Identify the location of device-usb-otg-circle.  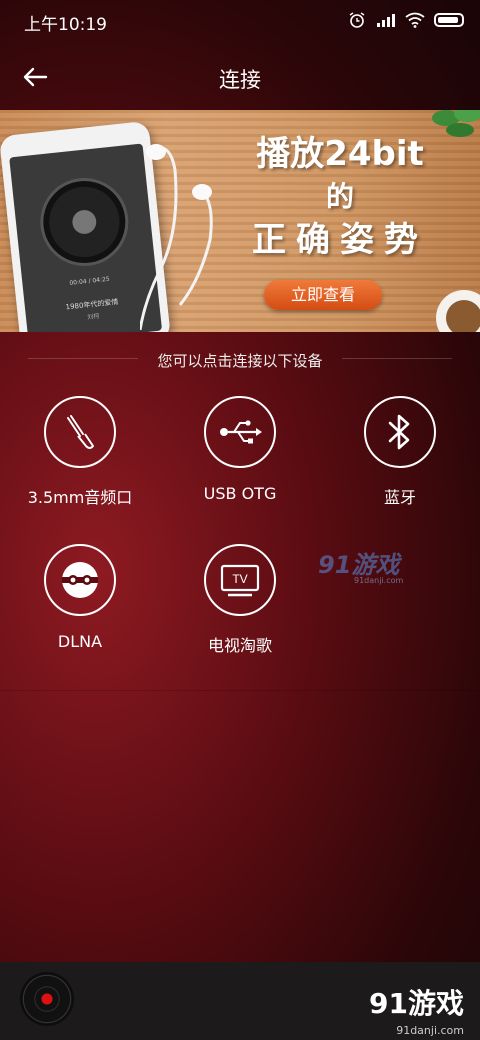
(240, 432).